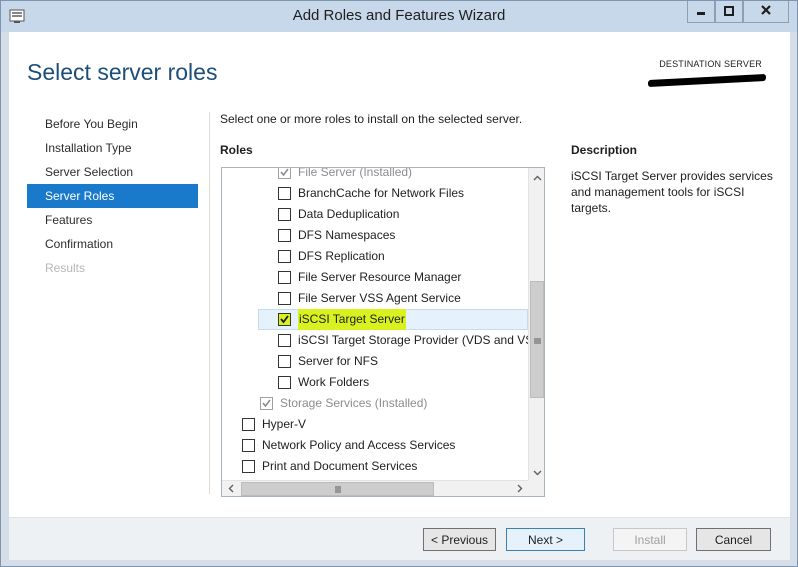  I want to click on destination-server-label: DESTINATION SERVER, so click(710, 64).